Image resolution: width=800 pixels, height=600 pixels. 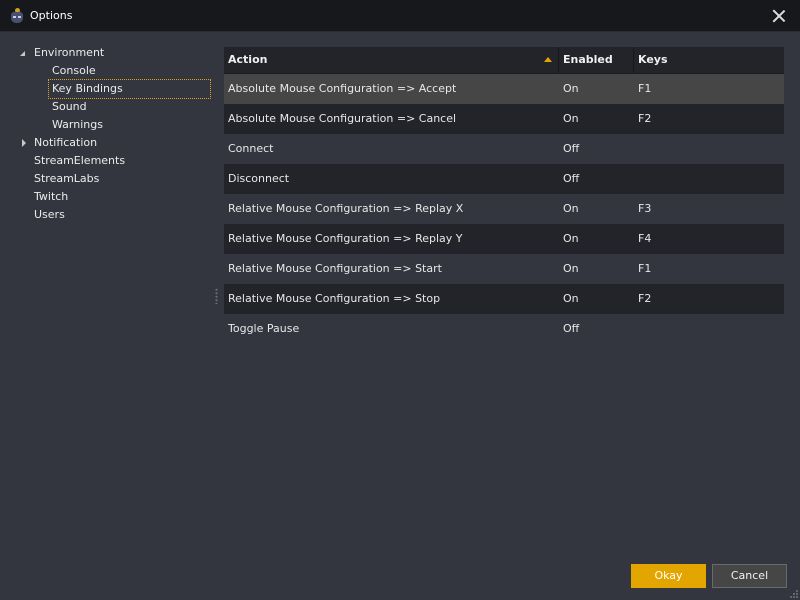 What do you see at coordinates (107, 215) in the screenshot?
I see `tree-item-users: Users` at bounding box center [107, 215].